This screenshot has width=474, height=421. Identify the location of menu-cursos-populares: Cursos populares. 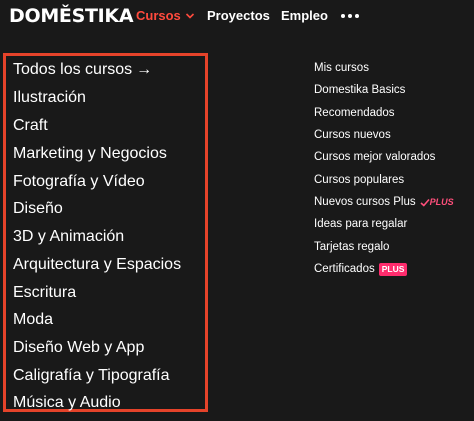
(359, 180).